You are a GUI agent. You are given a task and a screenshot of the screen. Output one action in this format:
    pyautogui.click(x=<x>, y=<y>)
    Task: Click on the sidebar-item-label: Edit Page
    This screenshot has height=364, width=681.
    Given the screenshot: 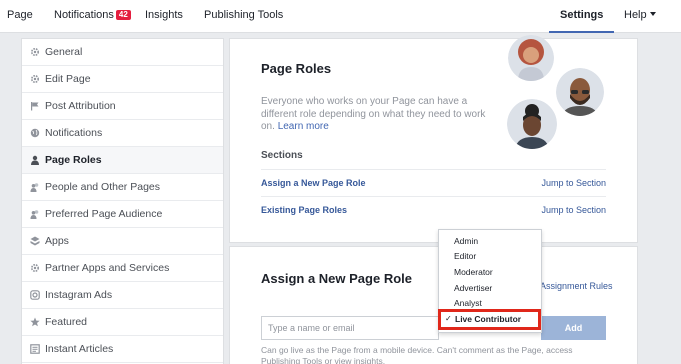 What is the action you would take?
    pyautogui.click(x=68, y=79)
    